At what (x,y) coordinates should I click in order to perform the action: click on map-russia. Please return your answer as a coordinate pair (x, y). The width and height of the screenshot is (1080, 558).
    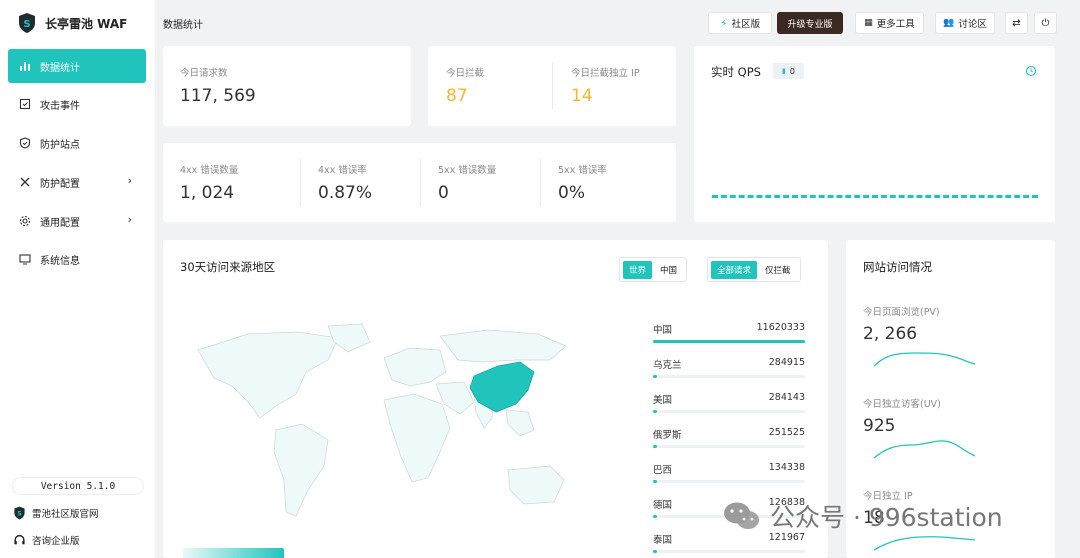
    Looking at the image, I should click on (503, 346).